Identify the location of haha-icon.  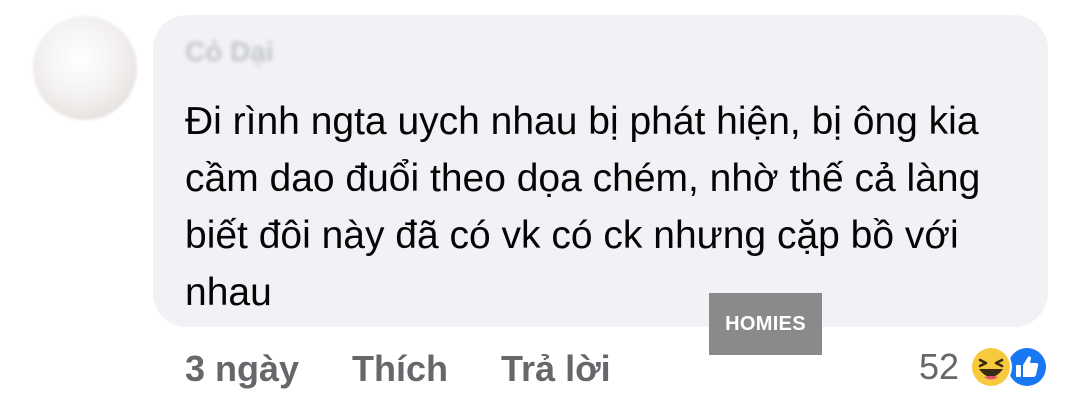
(991, 367).